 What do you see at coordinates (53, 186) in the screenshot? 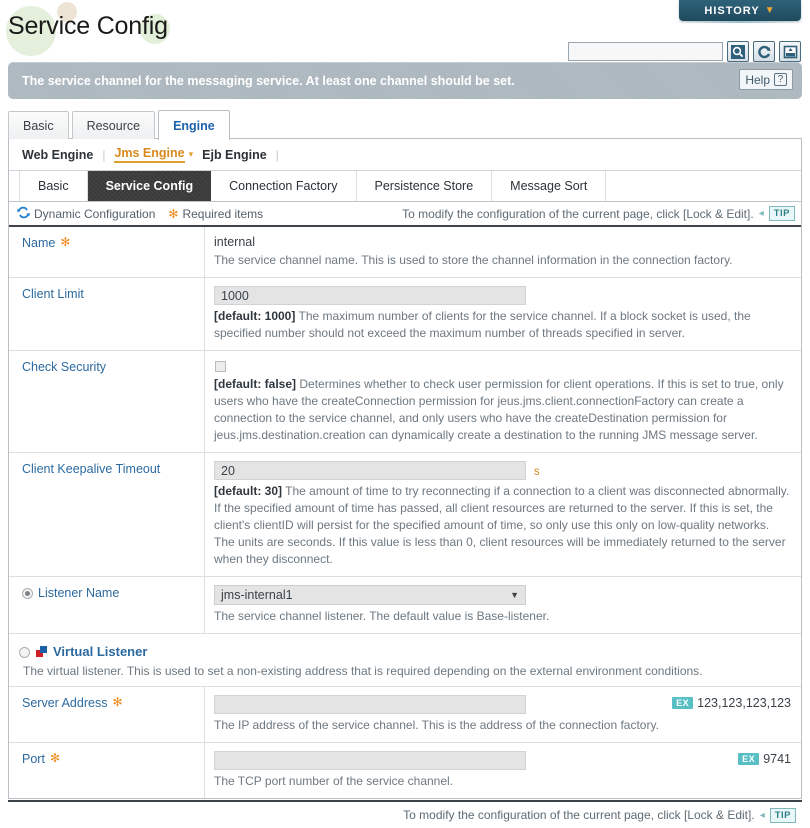
I see `tab-basic-2: Basic` at bounding box center [53, 186].